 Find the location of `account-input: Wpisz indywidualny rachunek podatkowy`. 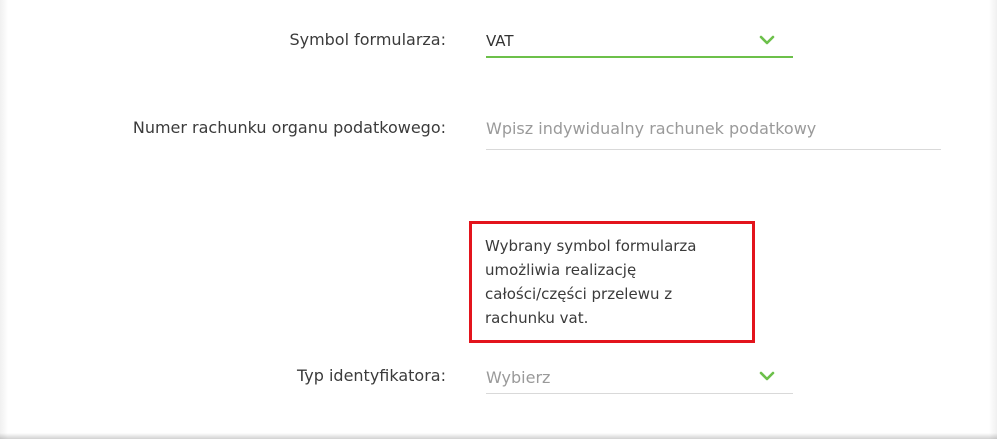

account-input: Wpisz indywidualny rachunek podatkowy is located at coordinates (713, 132).